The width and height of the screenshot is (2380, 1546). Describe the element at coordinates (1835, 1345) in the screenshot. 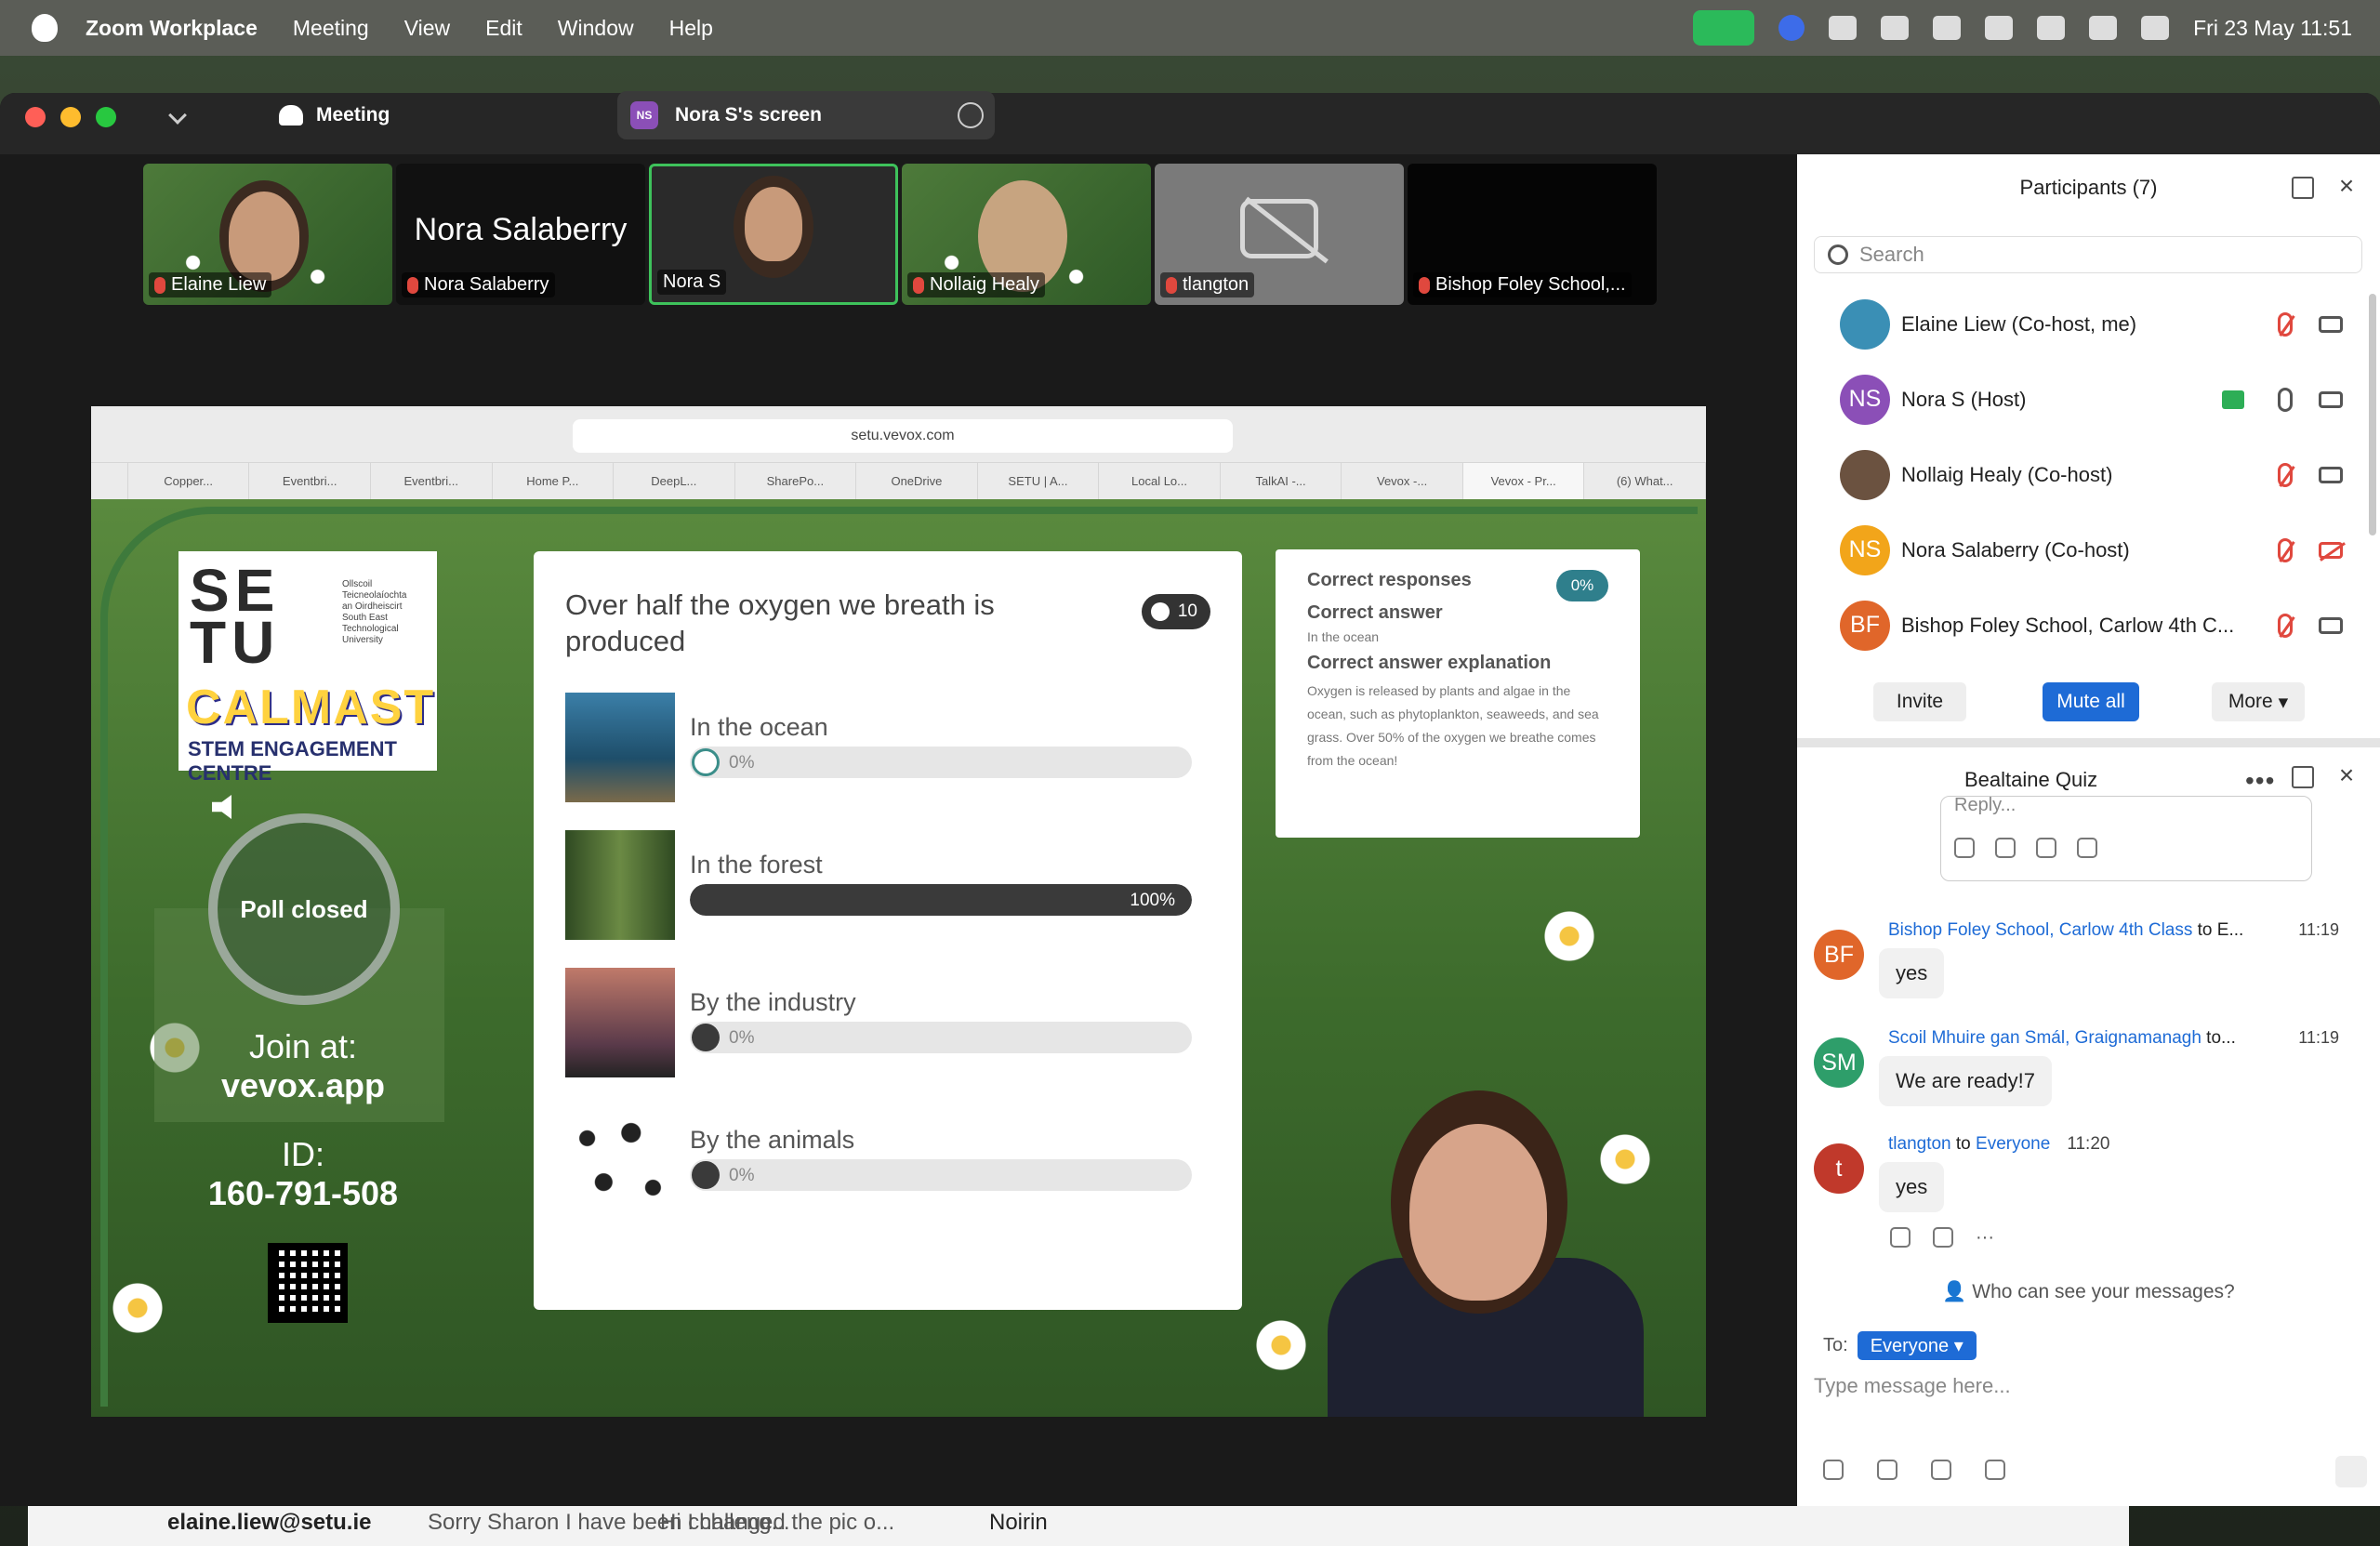

I see `to-label: To:` at that location.